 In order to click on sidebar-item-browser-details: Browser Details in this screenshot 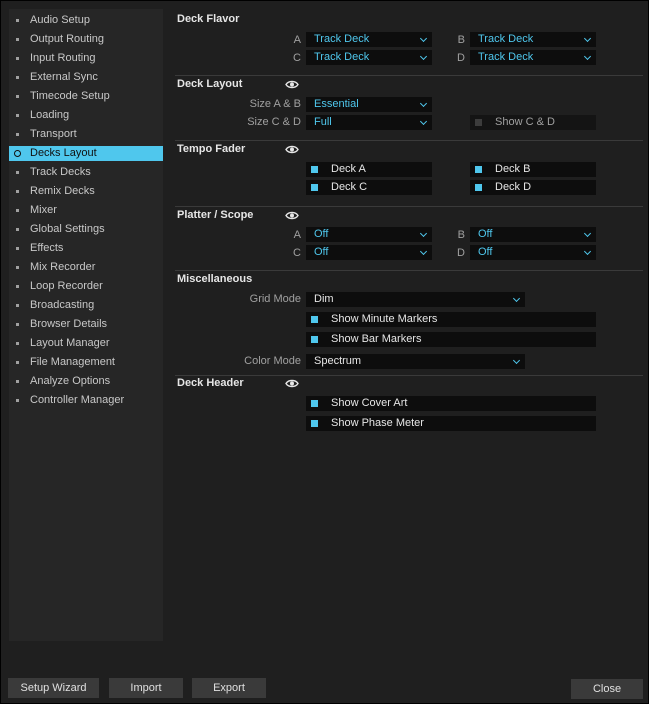, I will do `click(86, 324)`.